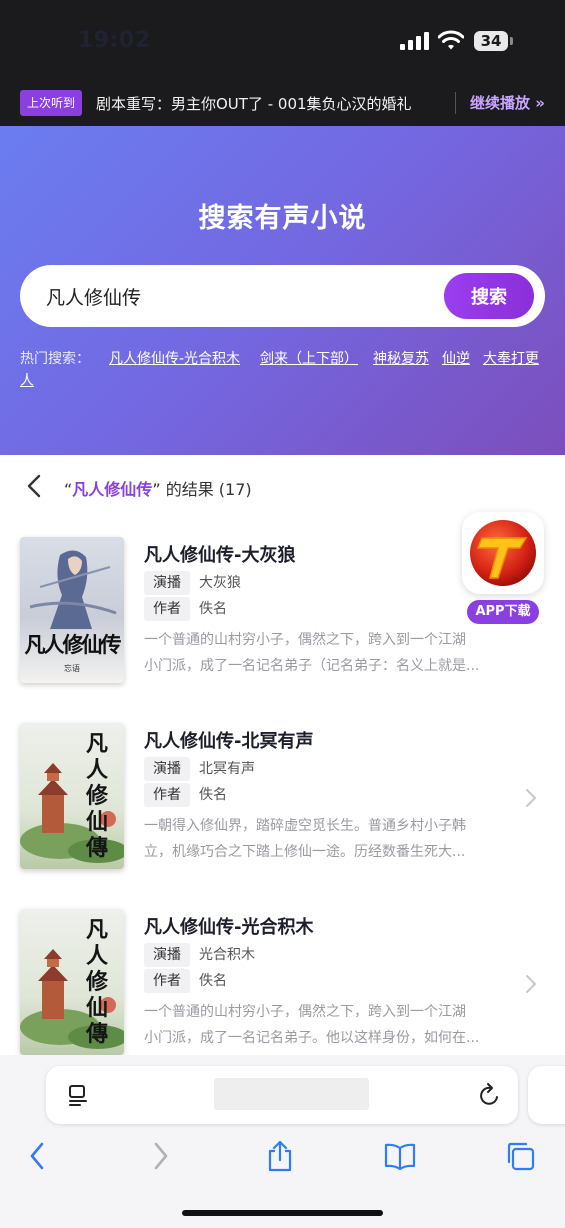 This screenshot has width=565, height=1228. I want to click on hot-search-link: 仙逆, so click(456, 358).